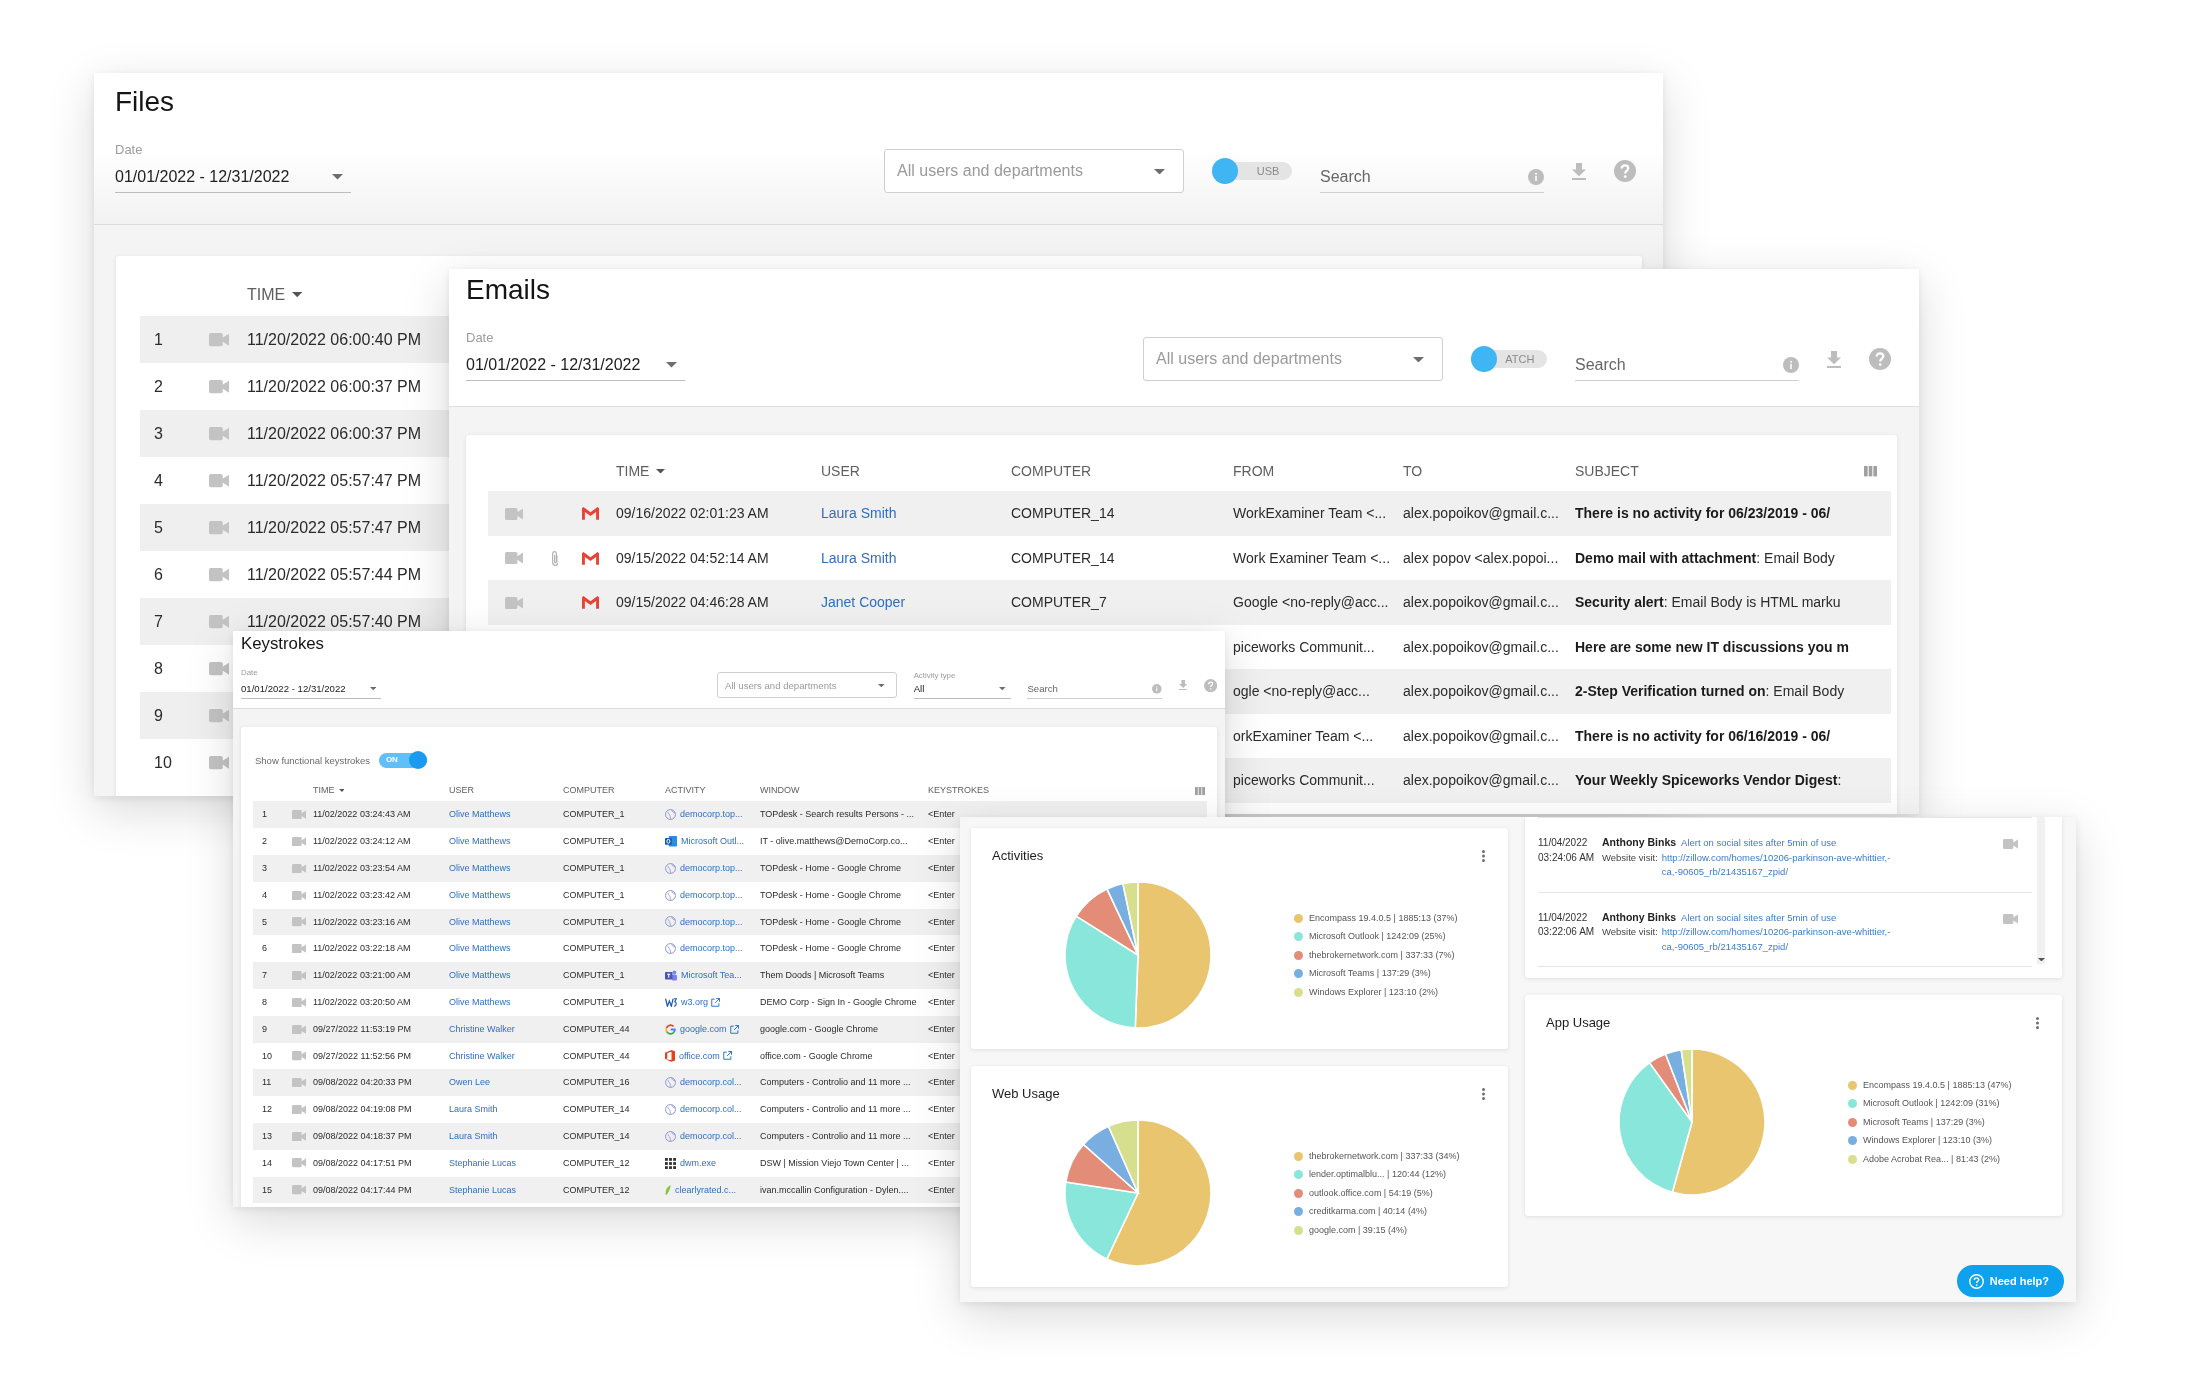 The height and width of the screenshot is (1400, 2200). Describe the element at coordinates (709, 1029) in the screenshot. I see `activity-link: google.com` at that location.